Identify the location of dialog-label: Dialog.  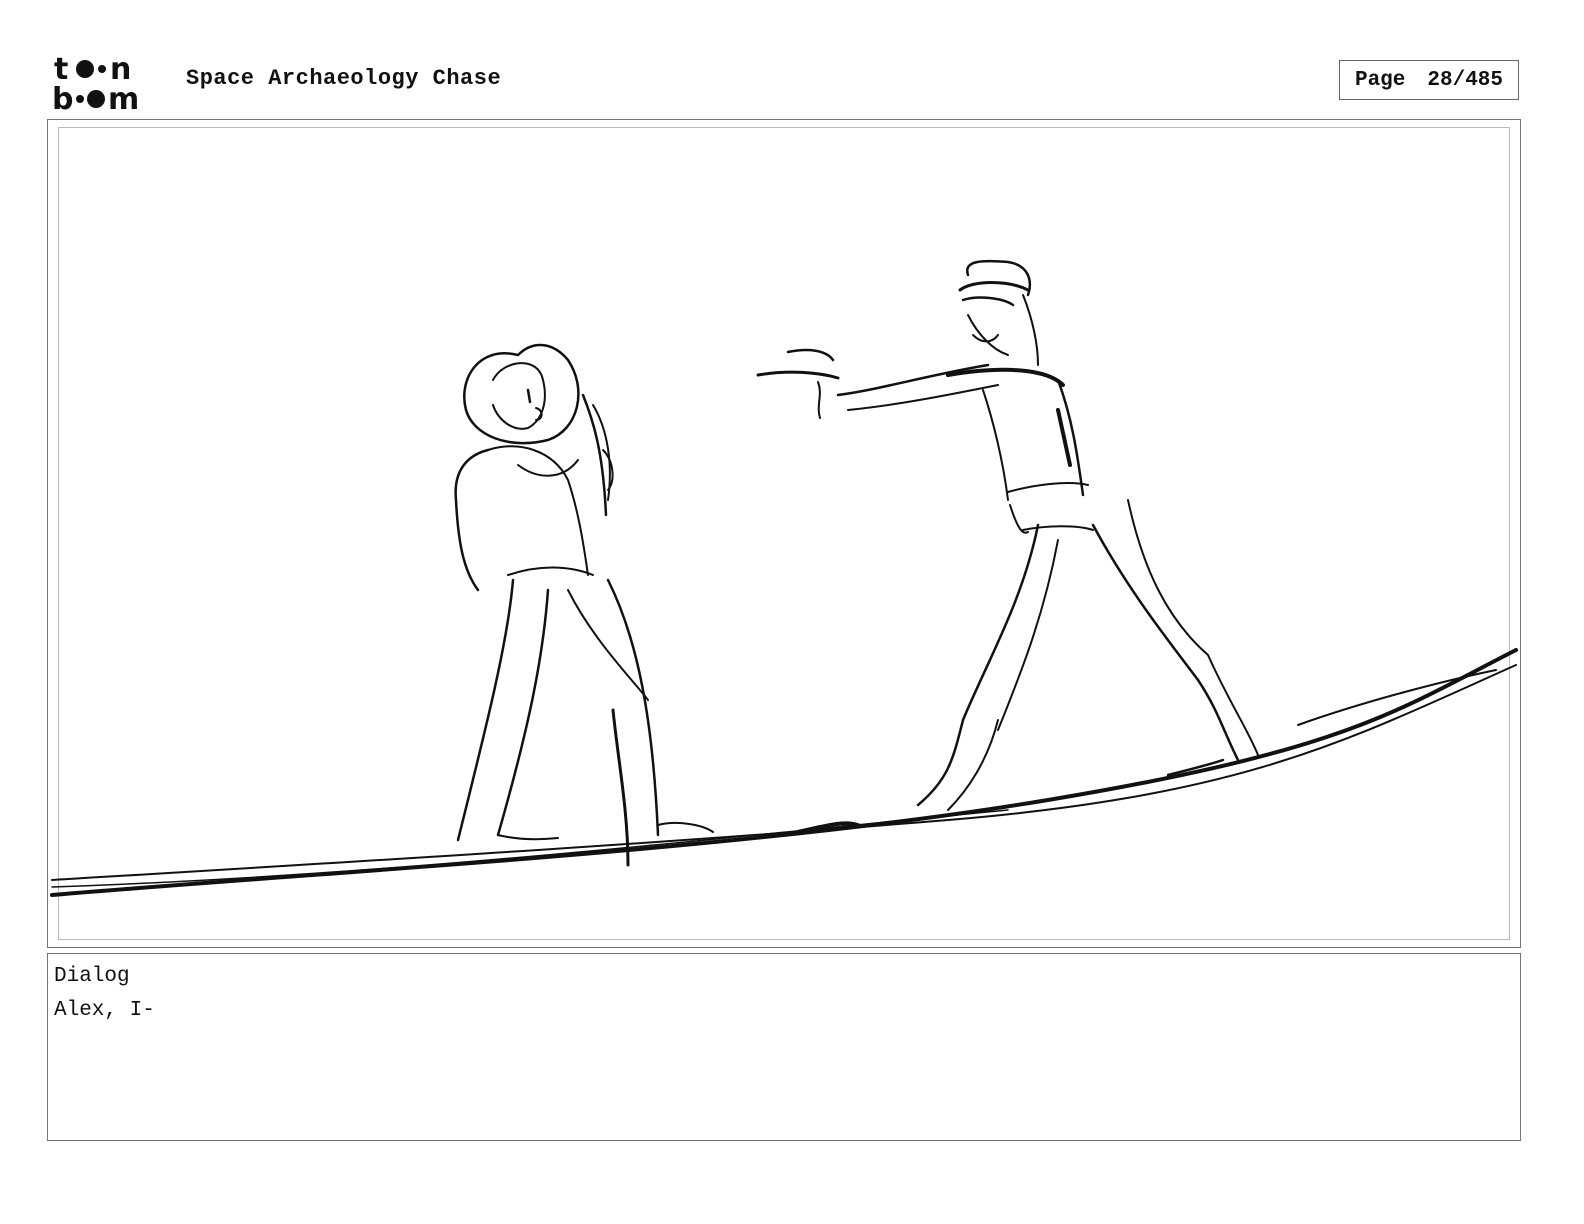
(92, 976).